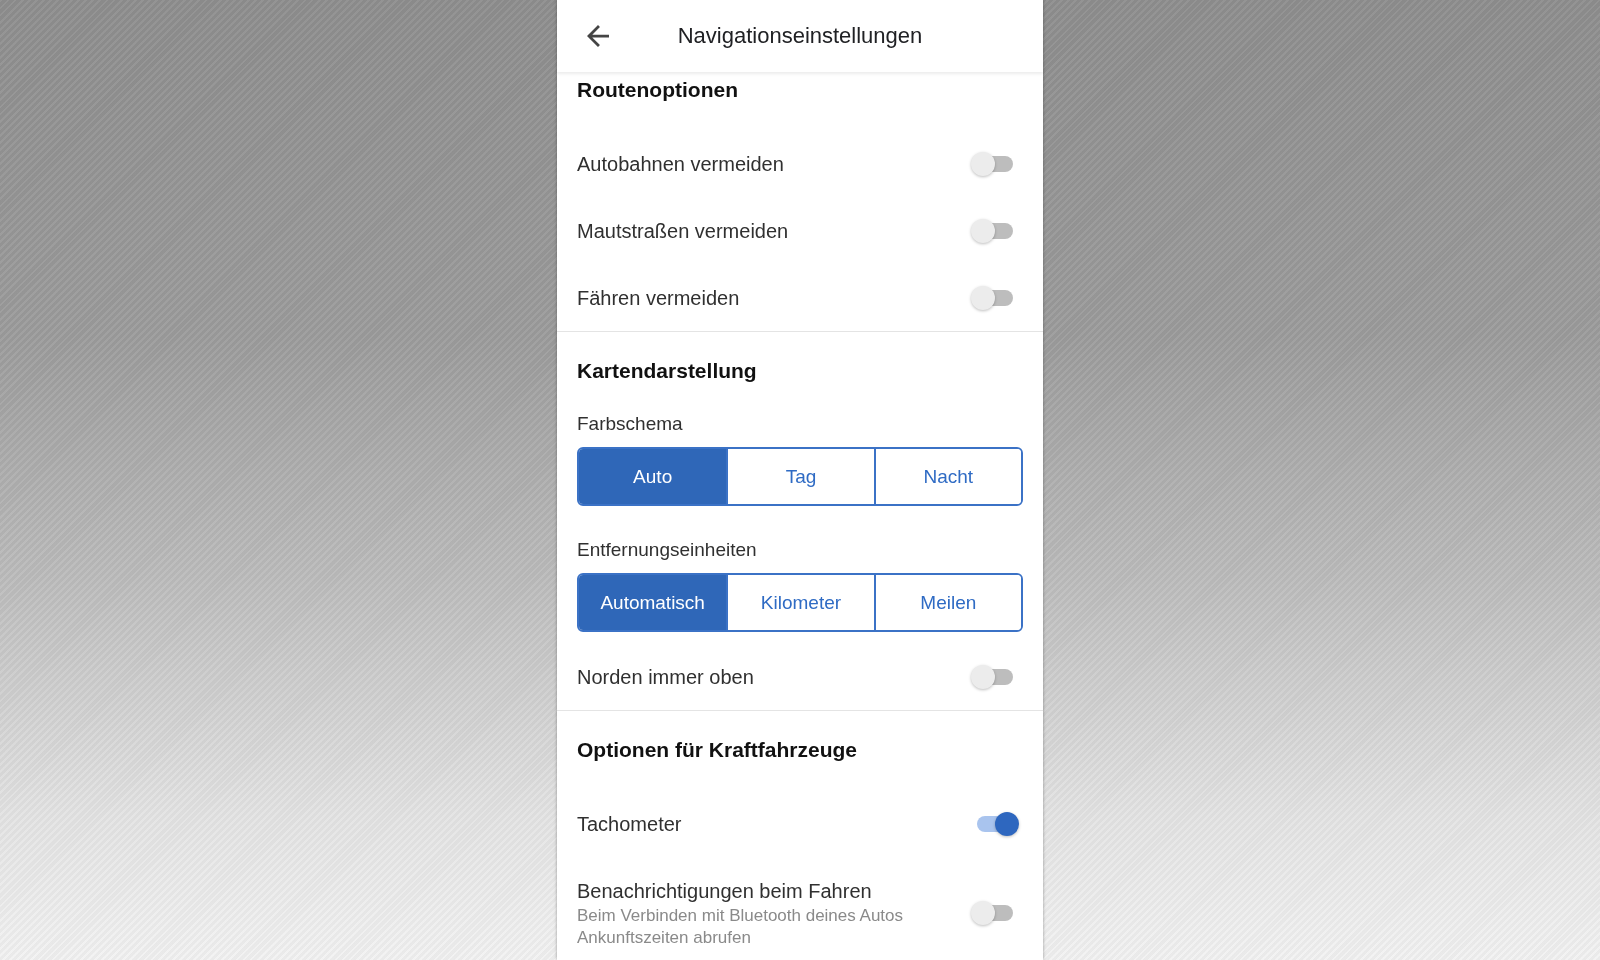  Describe the element at coordinates (630, 424) in the screenshot. I see `field-label: Farbschema` at that location.